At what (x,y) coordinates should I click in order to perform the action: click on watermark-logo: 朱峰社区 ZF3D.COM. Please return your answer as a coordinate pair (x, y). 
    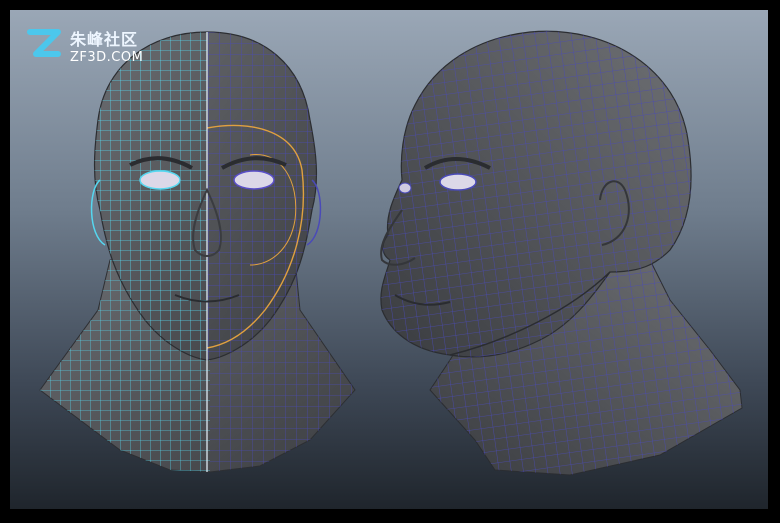
    Looking at the image, I should click on (104, 47).